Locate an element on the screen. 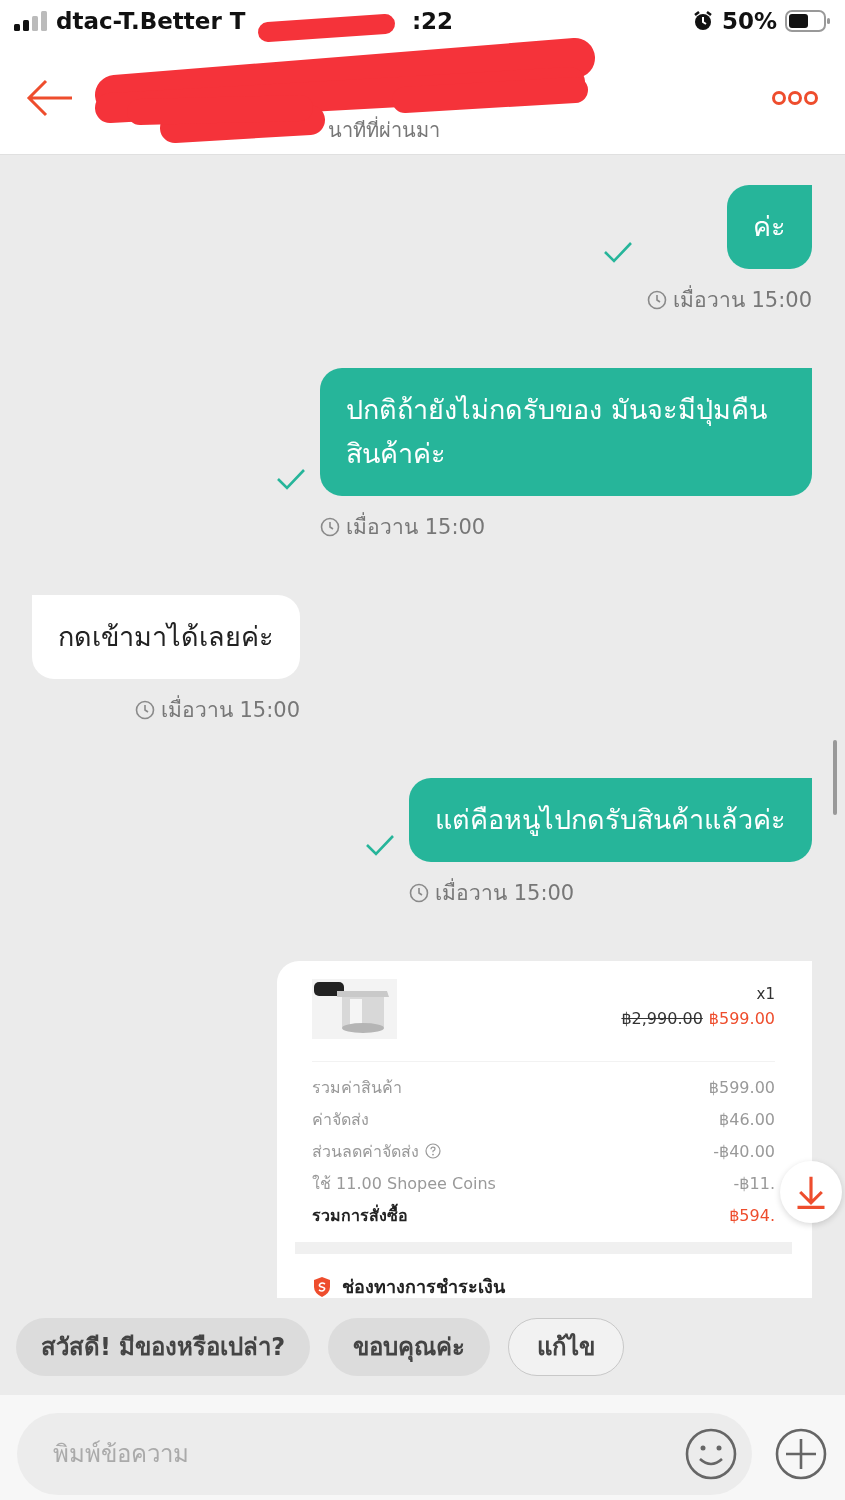 This screenshot has width=845, height=1500. signal-icon is located at coordinates (31, 21).